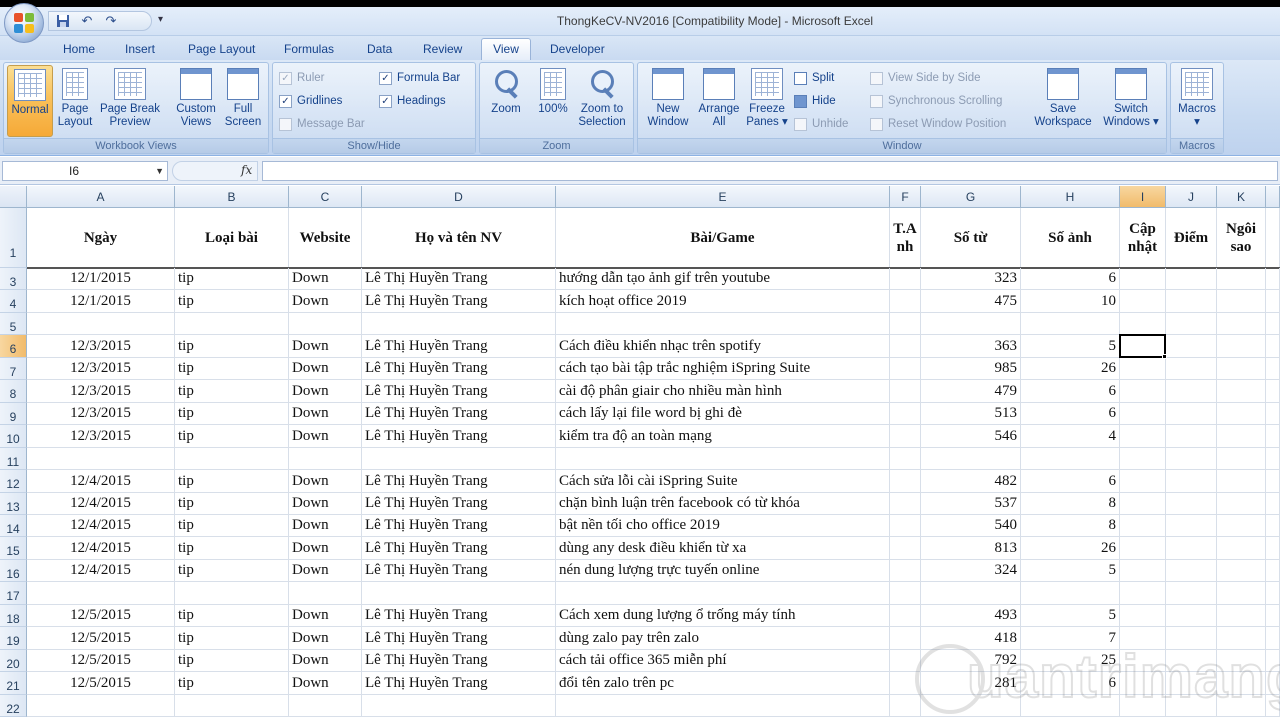 The height and width of the screenshot is (720, 1280). I want to click on zoom-100-button: 100%, so click(553, 101).